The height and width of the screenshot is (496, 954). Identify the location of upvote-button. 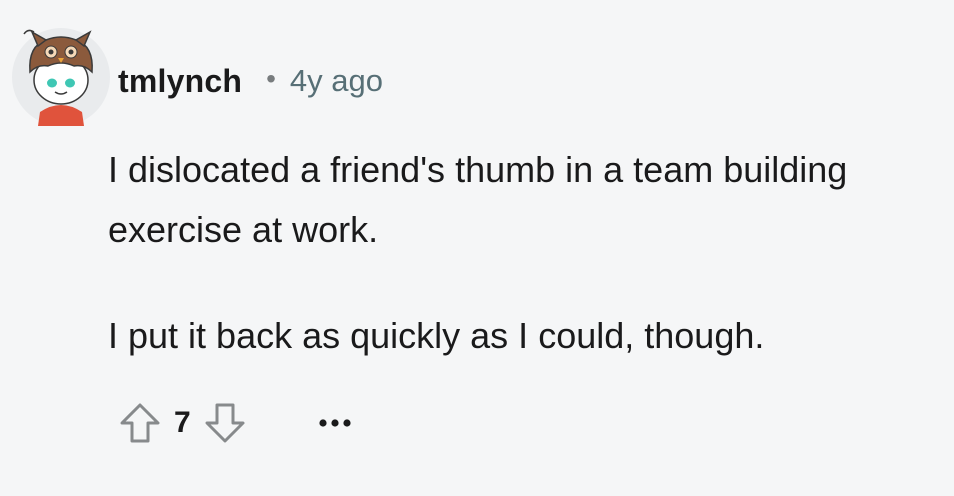
(140, 423).